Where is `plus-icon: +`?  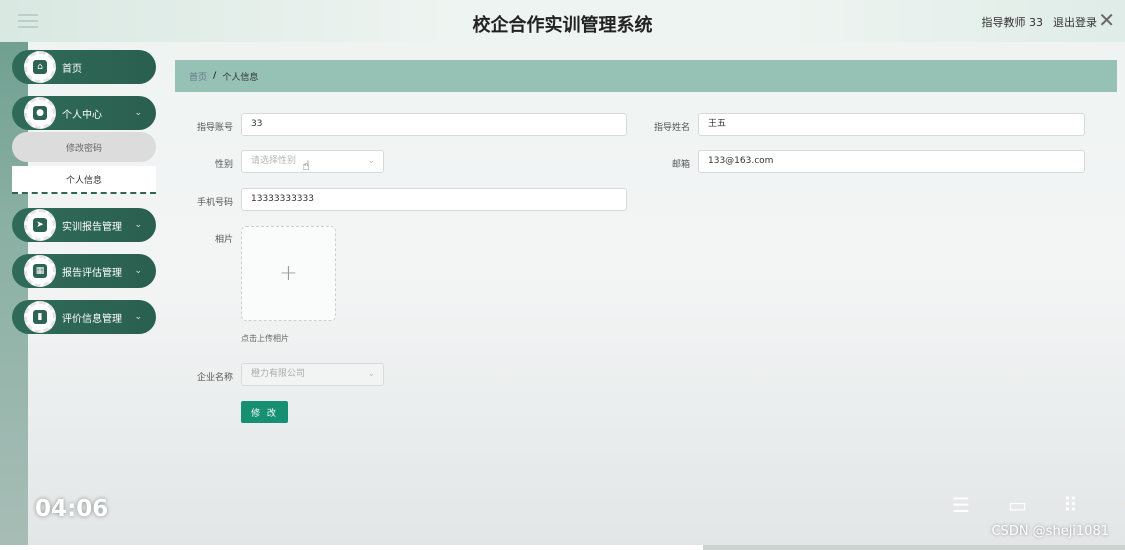
plus-icon: + is located at coordinates (288, 273).